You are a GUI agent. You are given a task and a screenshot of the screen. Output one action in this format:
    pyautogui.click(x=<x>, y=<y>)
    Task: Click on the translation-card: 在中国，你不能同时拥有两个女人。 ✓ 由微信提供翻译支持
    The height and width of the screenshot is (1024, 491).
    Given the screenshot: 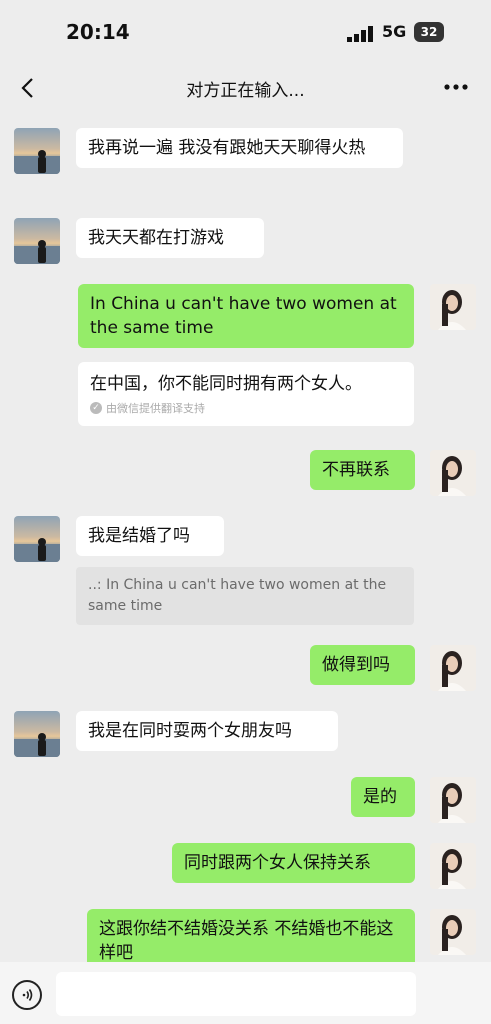 What is the action you would take?
    pyautogui.click(x=246, y=394)
    